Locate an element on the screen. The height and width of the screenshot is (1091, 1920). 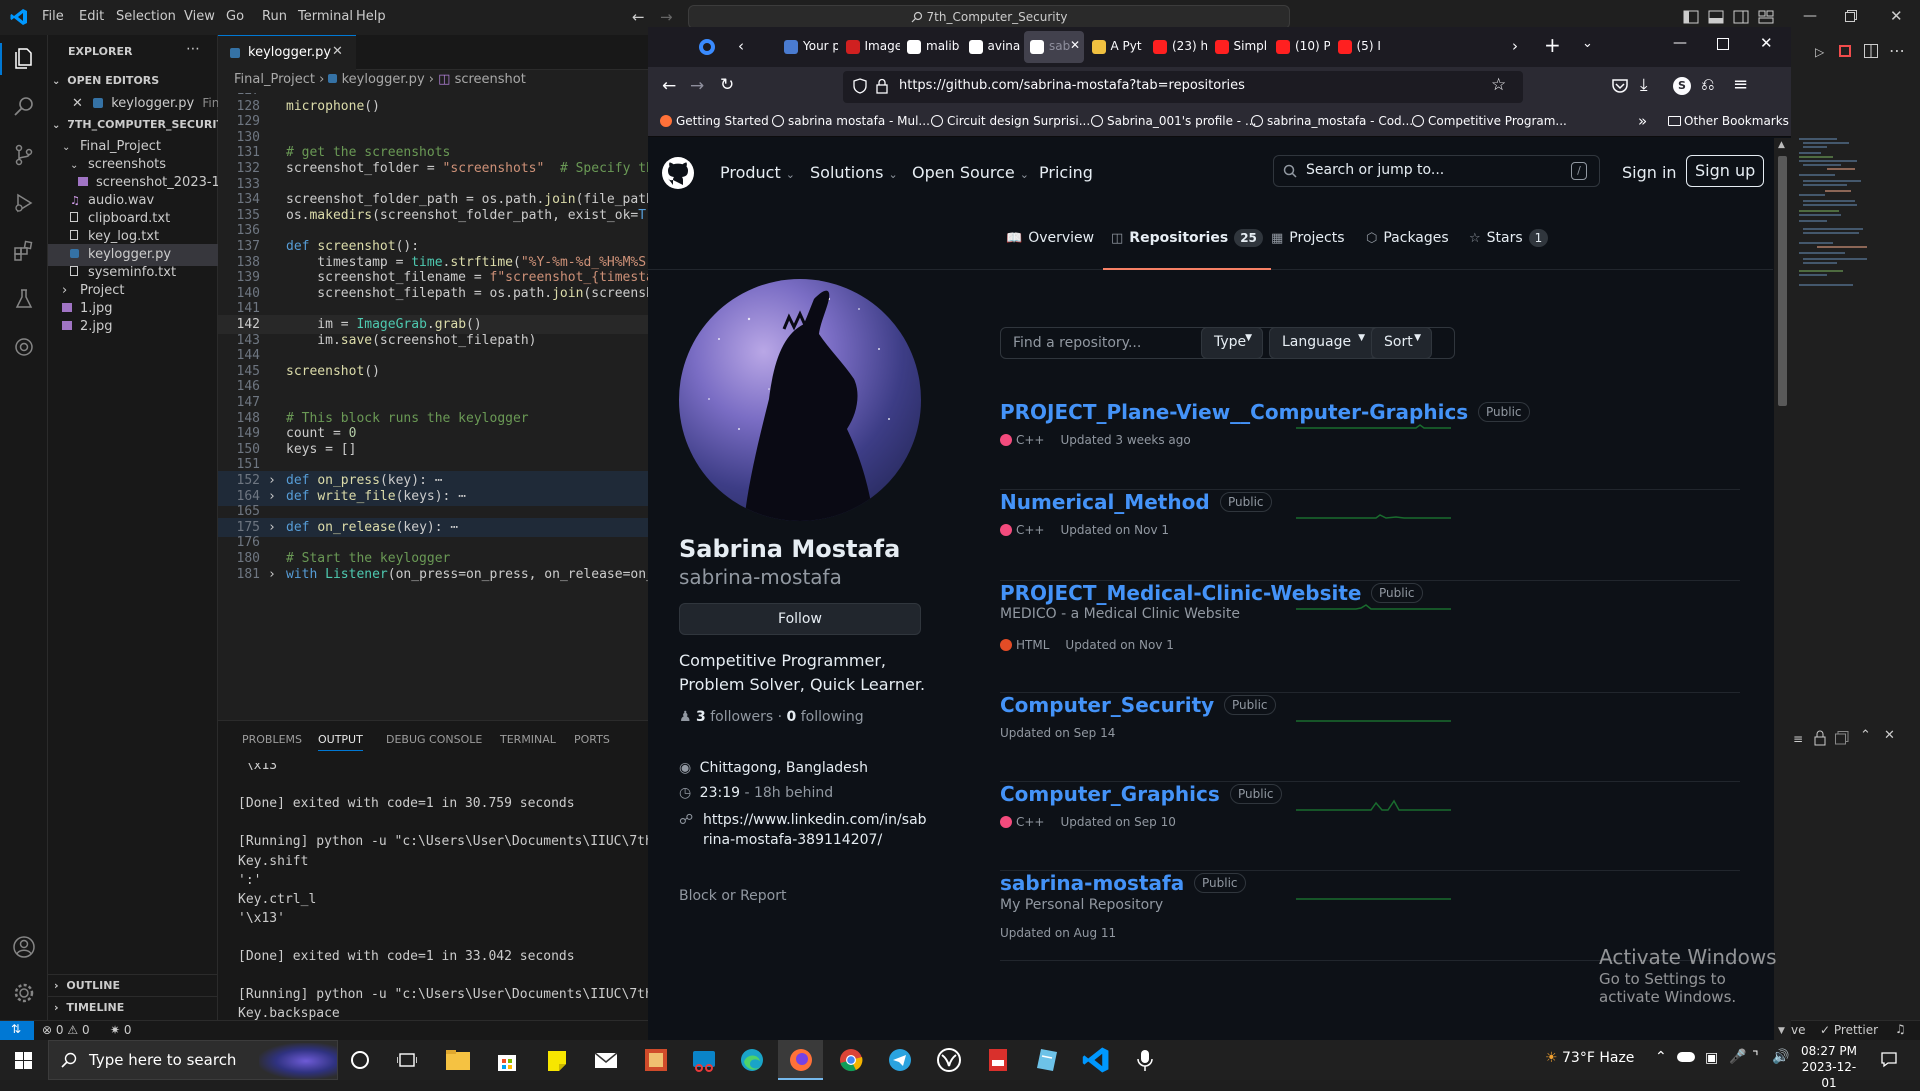
problems-status: ⊗ 0 ⚠ 0 is located at coordinates (66, 1030).